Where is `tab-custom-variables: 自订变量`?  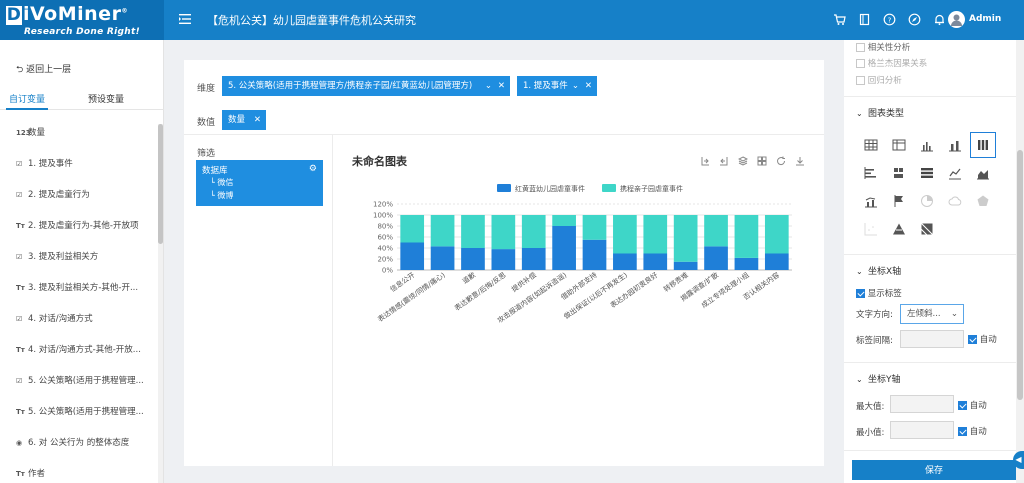
tab-custom-variables: 自订变量 is located at coordinates (27, 98).